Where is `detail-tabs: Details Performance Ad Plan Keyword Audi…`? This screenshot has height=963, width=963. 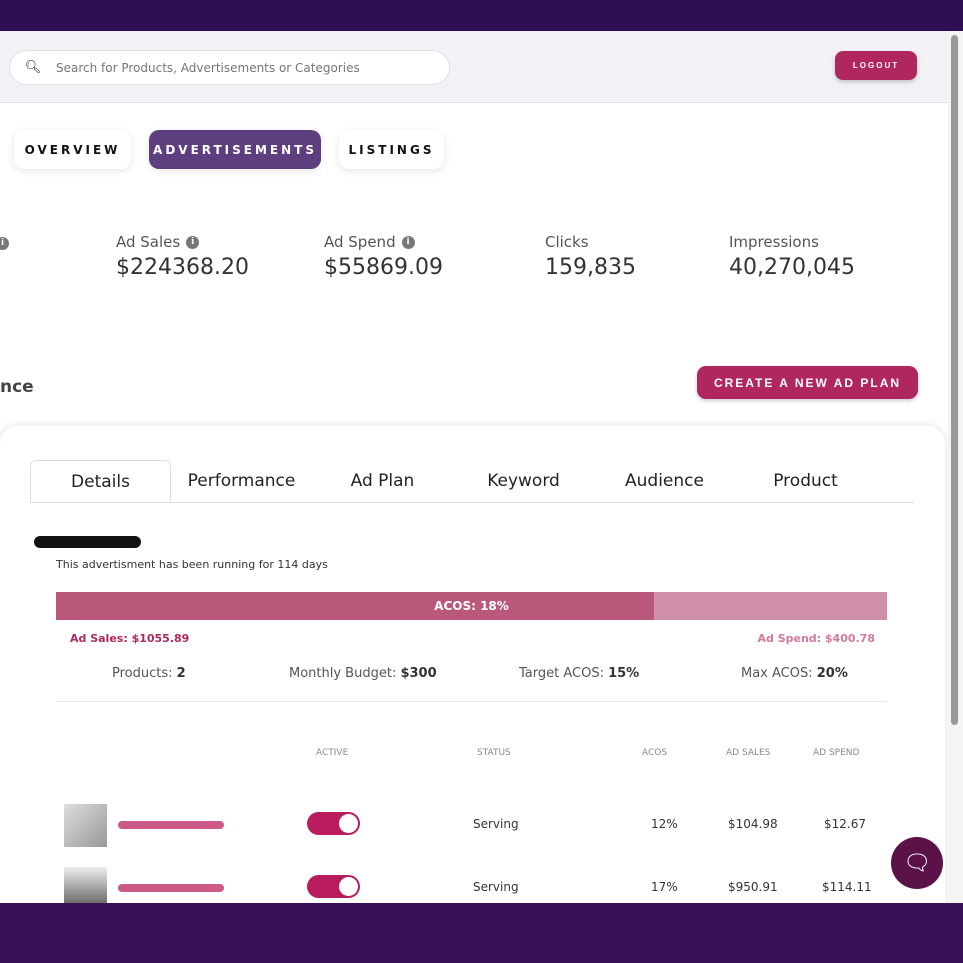
detail-tabs: Details Performance Ad Plan Keyword Audi… is located at coordinates (472, 481).